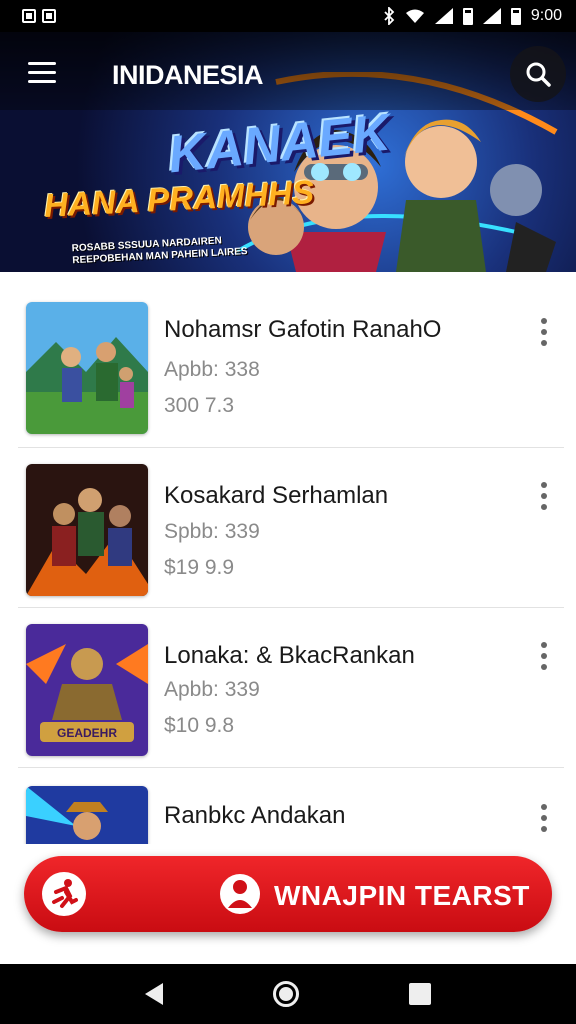 The image size is (576, 1024). Describe the element at coordinates (389, 16) in the screenshot. I see `bluetooth-icon` at that location.